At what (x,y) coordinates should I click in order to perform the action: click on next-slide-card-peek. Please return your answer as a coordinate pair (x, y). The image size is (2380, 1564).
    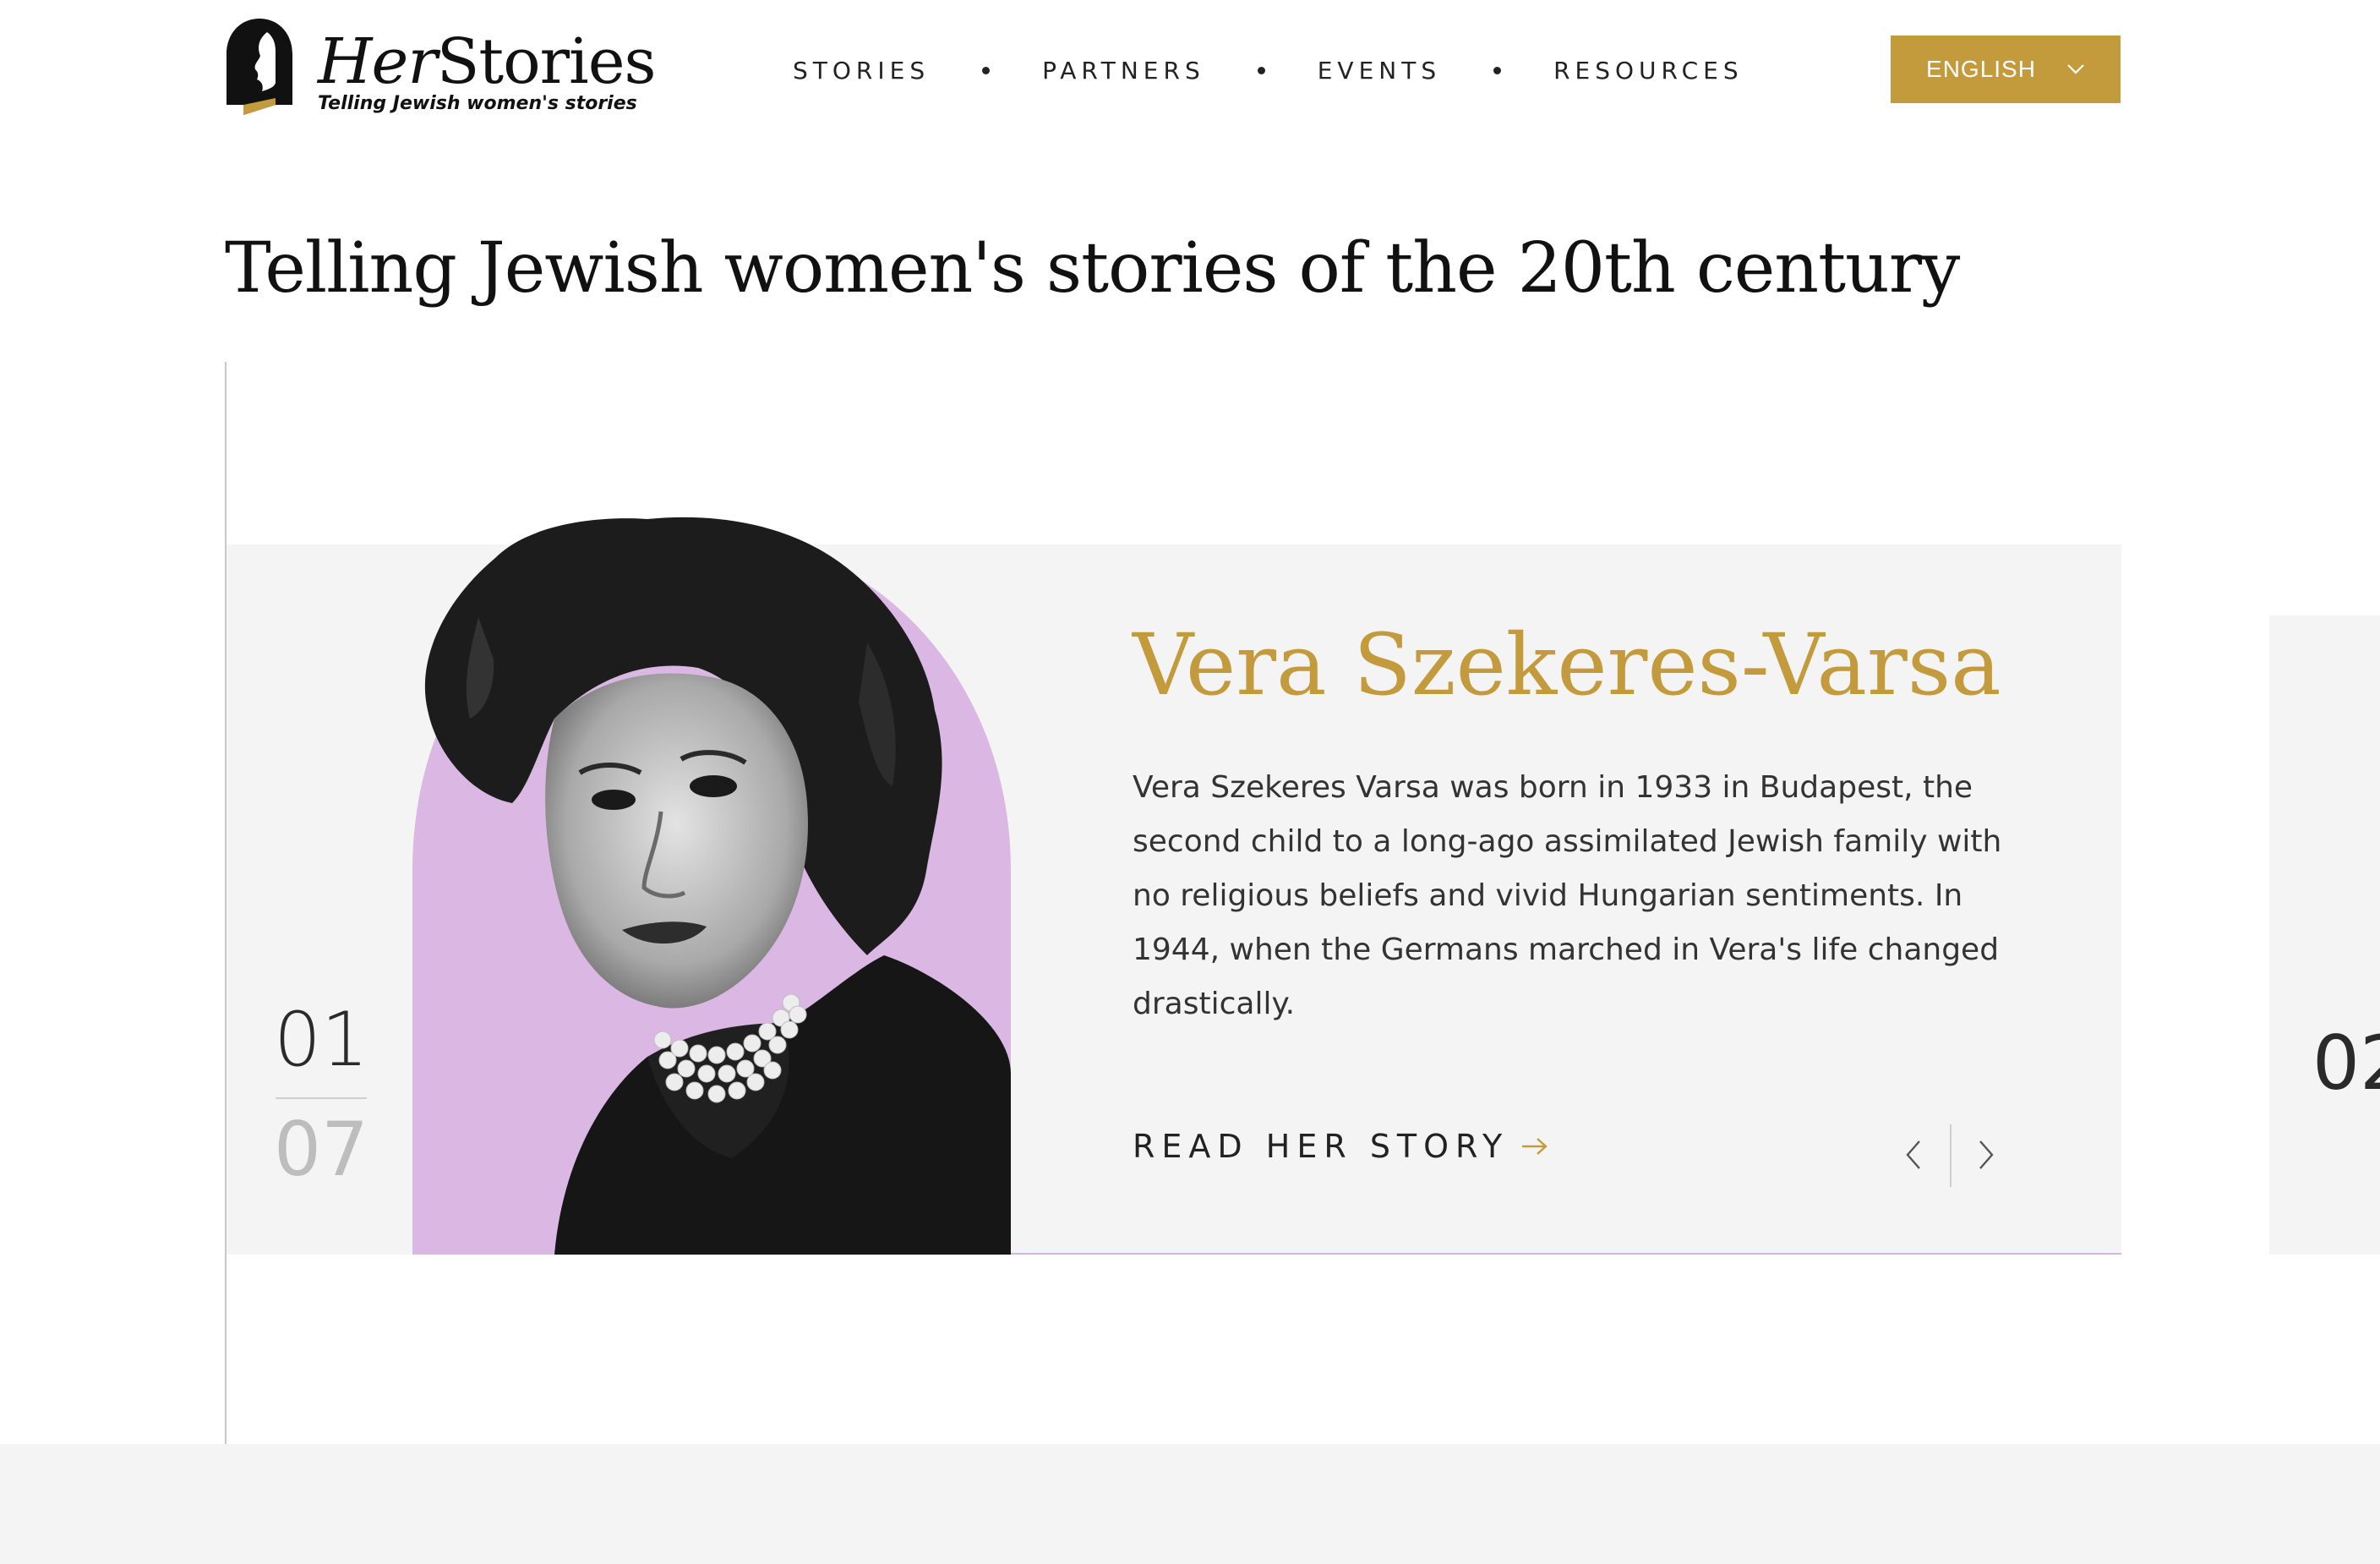
    Looking at the image, I should click on (2324, 935).